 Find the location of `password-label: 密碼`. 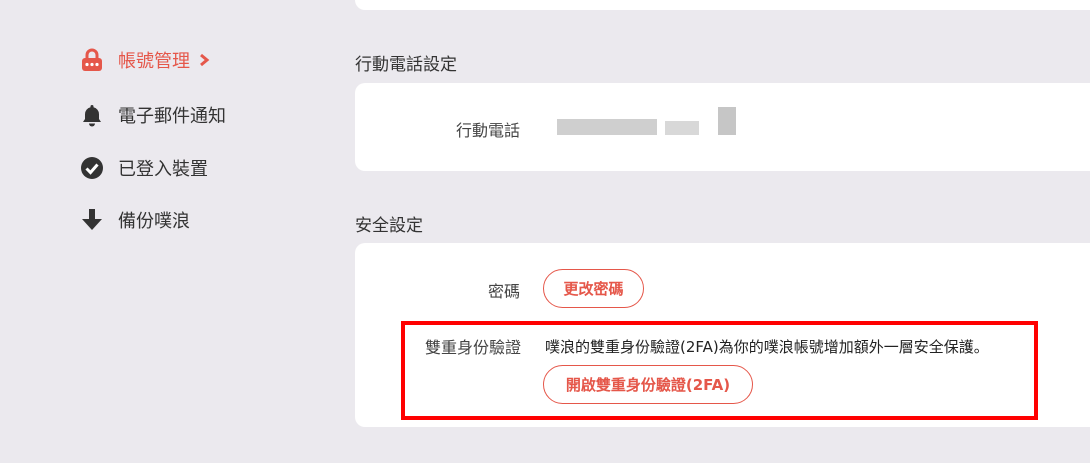

password-label: 密碼 is located at coordinates (503, 291).